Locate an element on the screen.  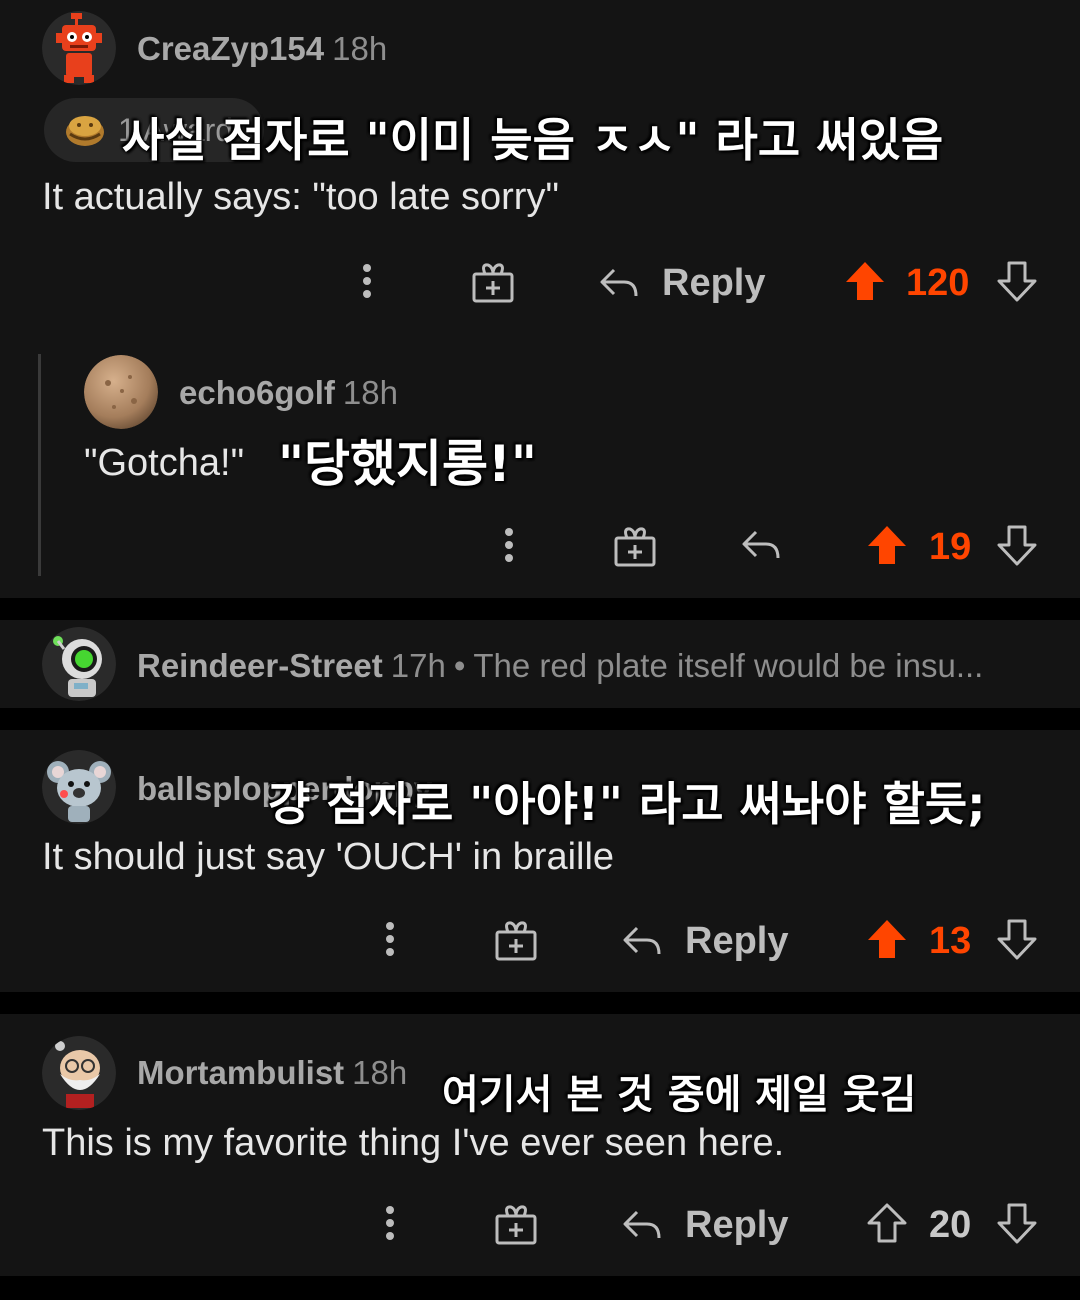
vote-count: 19 is located at coordinates (950, 547).